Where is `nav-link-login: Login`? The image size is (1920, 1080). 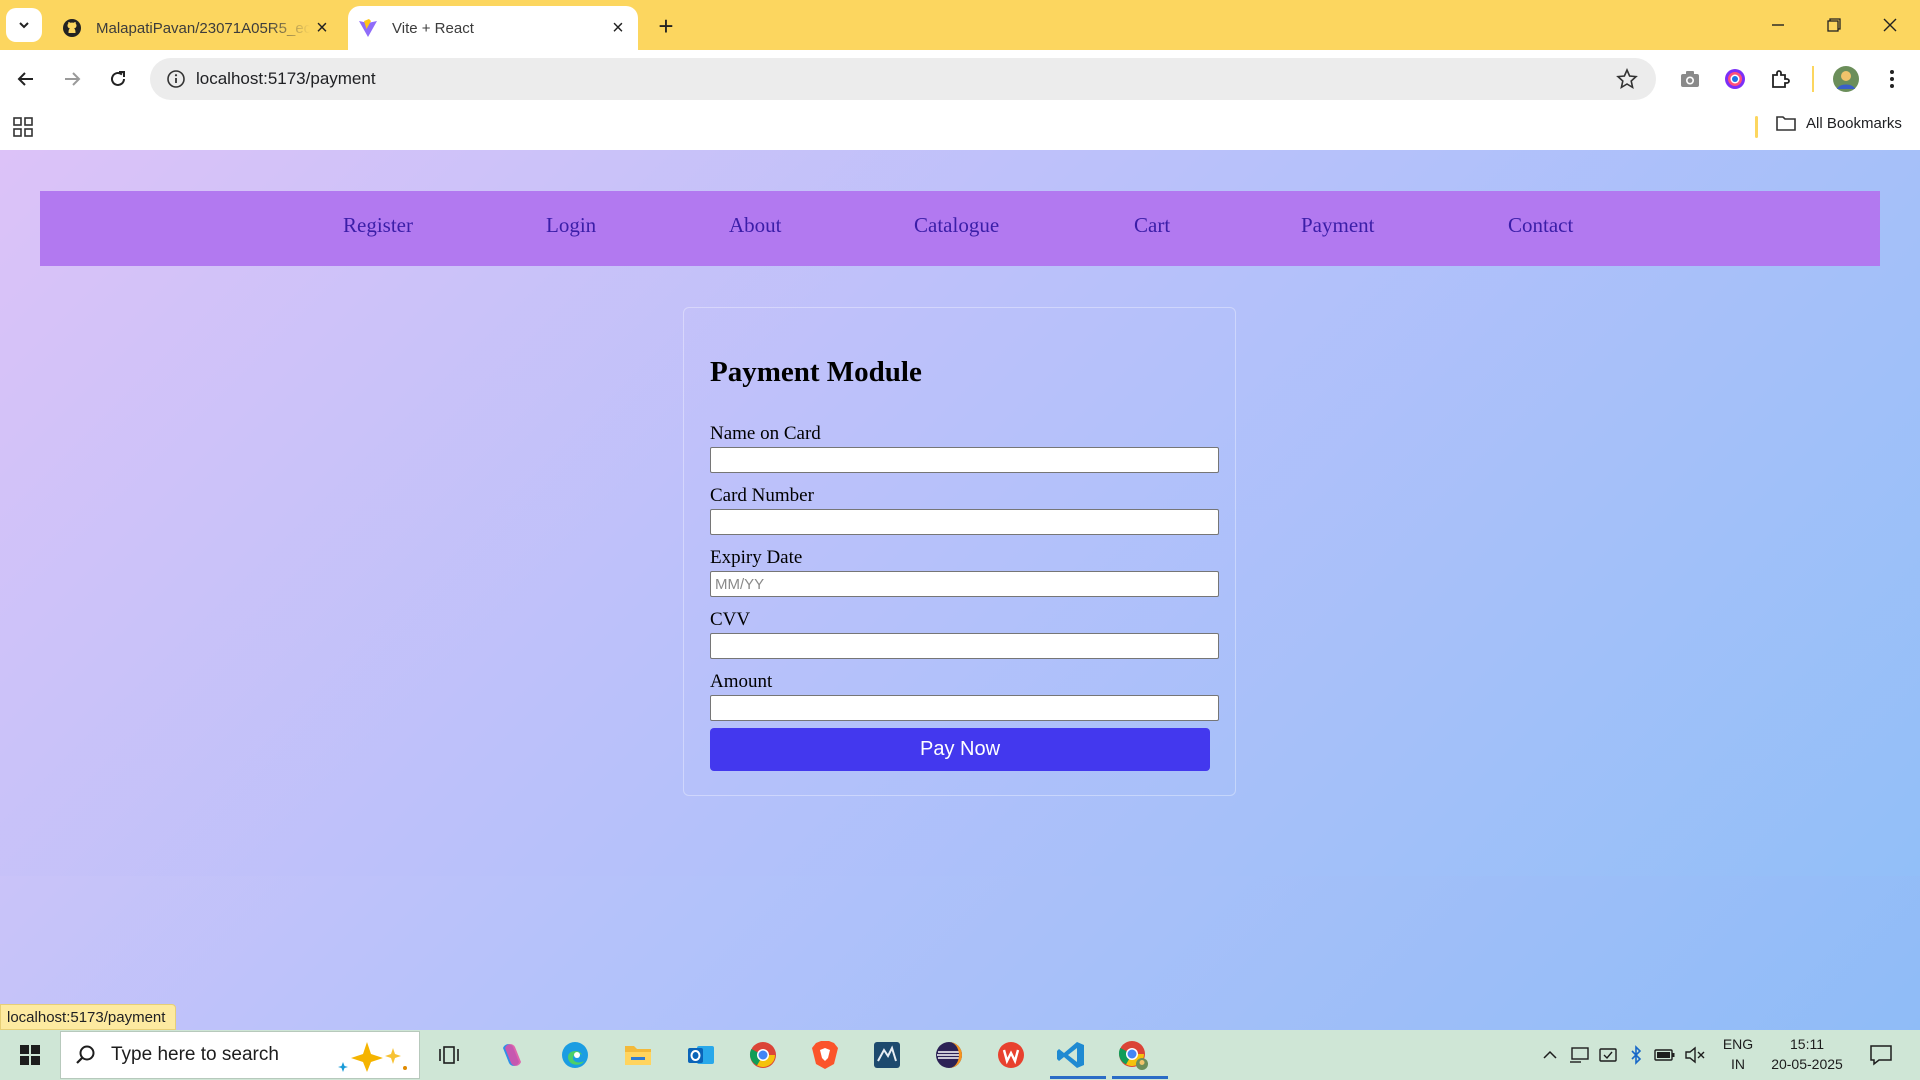
nav-link-login: Login is located at coordinates (571, 225).